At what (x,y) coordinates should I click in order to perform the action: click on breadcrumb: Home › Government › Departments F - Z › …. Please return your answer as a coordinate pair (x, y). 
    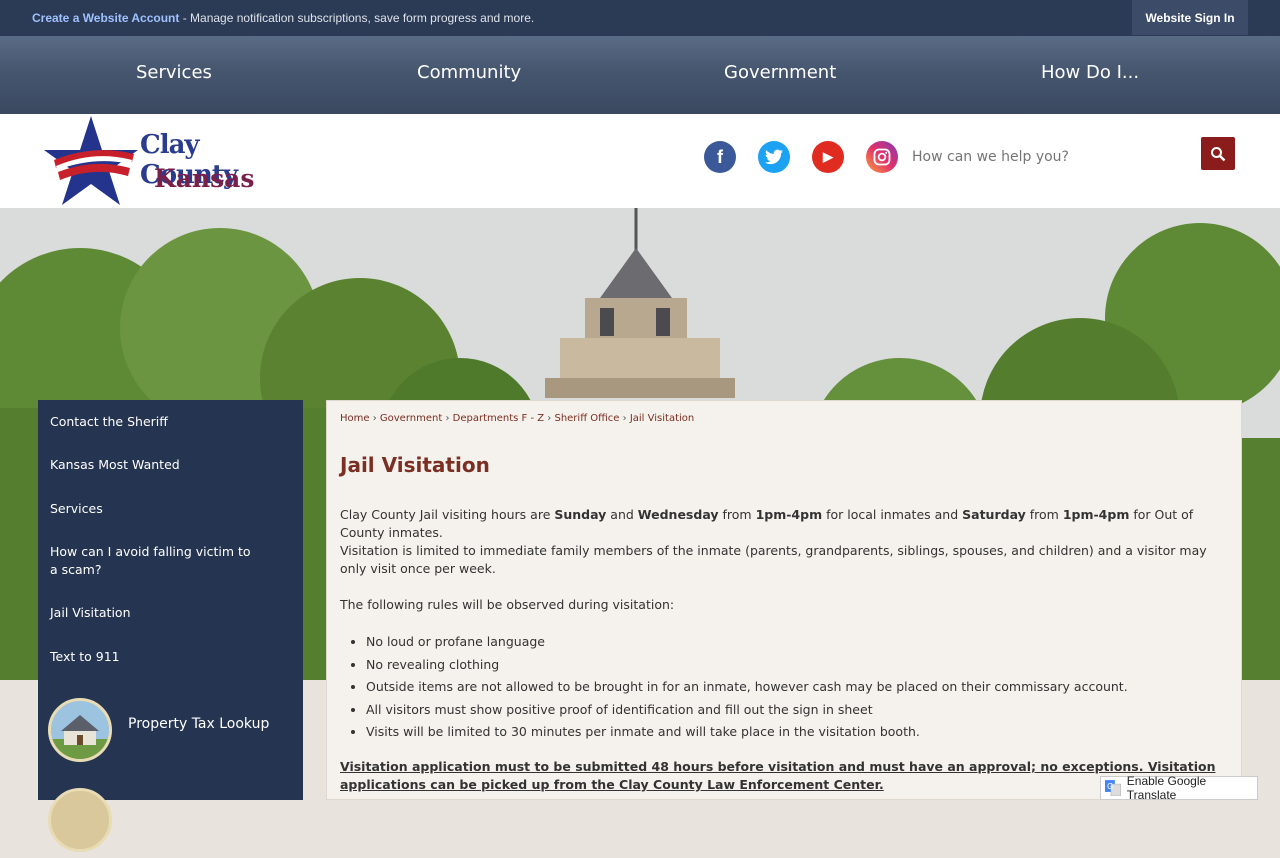
    Looking at the image, I should click on (517, 418).